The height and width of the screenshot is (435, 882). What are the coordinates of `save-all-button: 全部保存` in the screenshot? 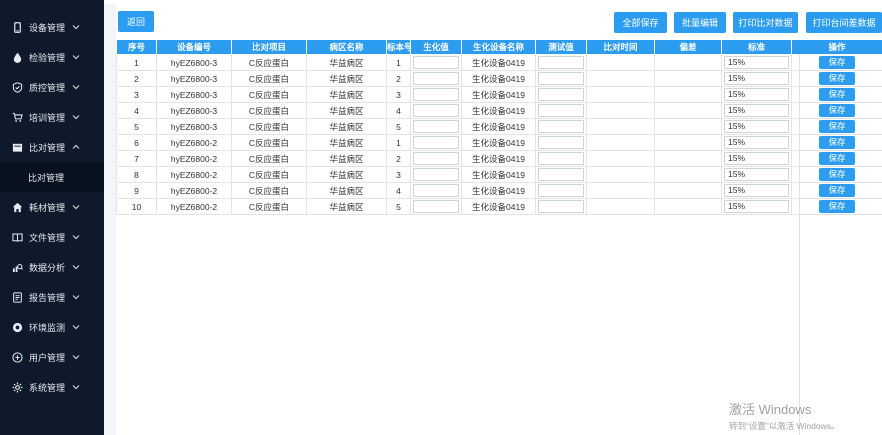 It's located at (640, 22).